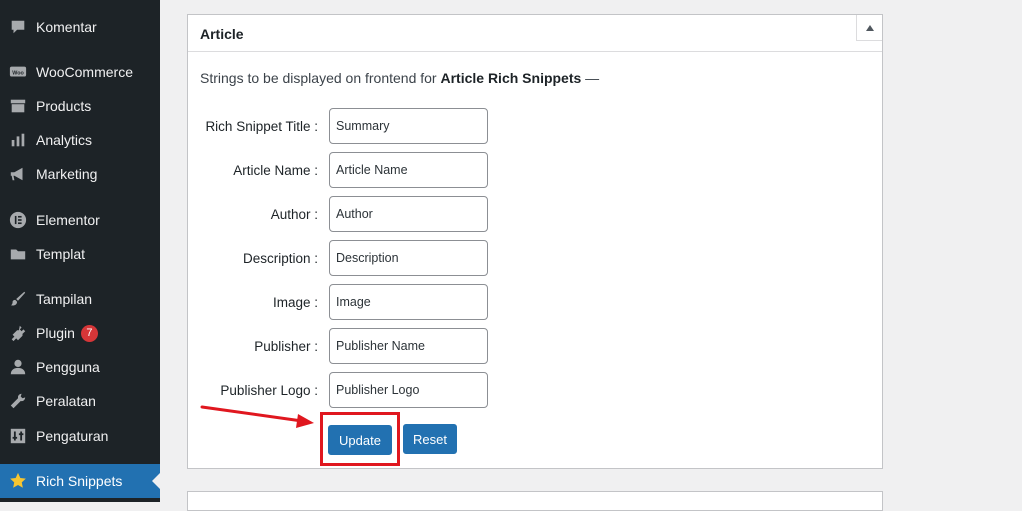  Describe the element at coordinates (61, 254) in the screenshot. I see `sidebar-item-label: Templat` at that location.